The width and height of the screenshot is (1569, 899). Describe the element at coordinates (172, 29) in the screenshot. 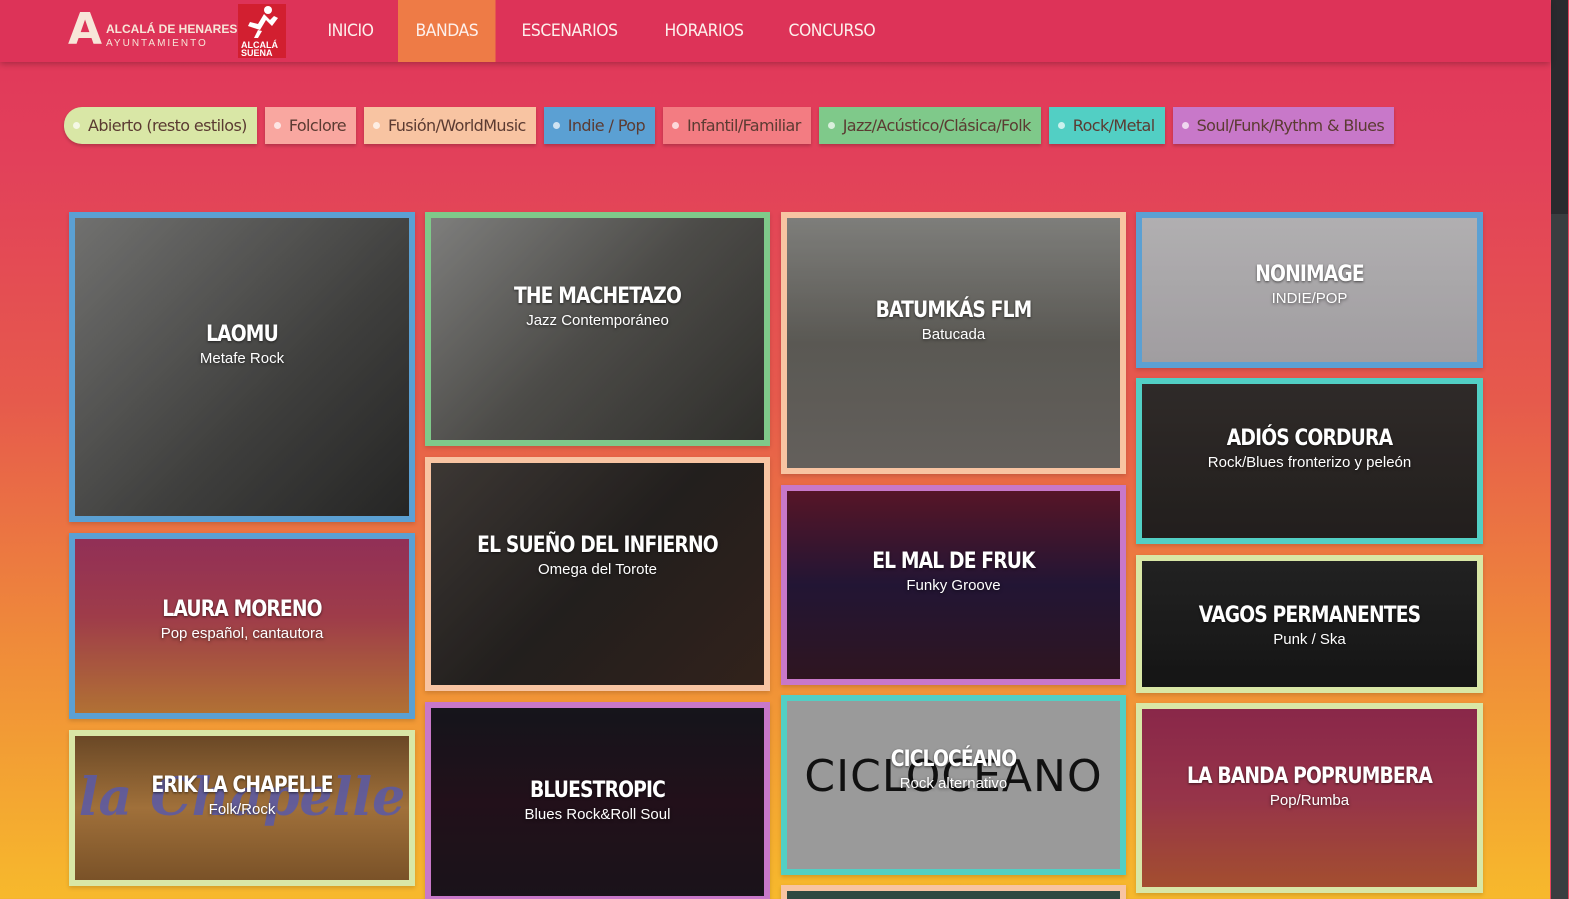

I see `logo-line1: ALCALÁ DE HENARES` at that location.